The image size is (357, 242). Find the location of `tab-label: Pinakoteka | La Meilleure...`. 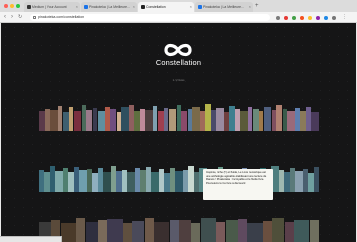

tab-label: Pinakoteka | La Meilleure... is located at coordinates (109, 7).